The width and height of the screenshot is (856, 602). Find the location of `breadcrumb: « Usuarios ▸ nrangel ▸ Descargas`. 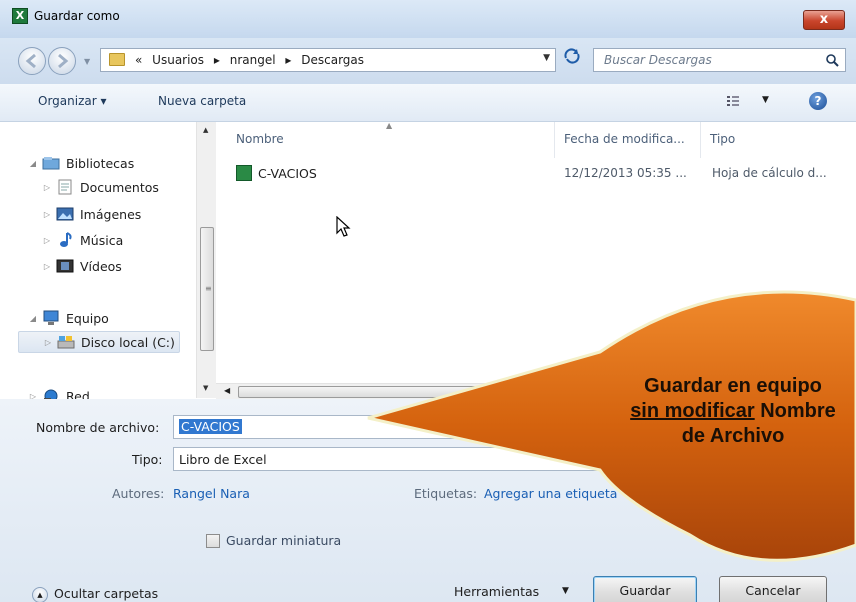

breadcrumb: « Usuarios ▸ nrangel ▸ Descargas is located at coordinates (252, 60).